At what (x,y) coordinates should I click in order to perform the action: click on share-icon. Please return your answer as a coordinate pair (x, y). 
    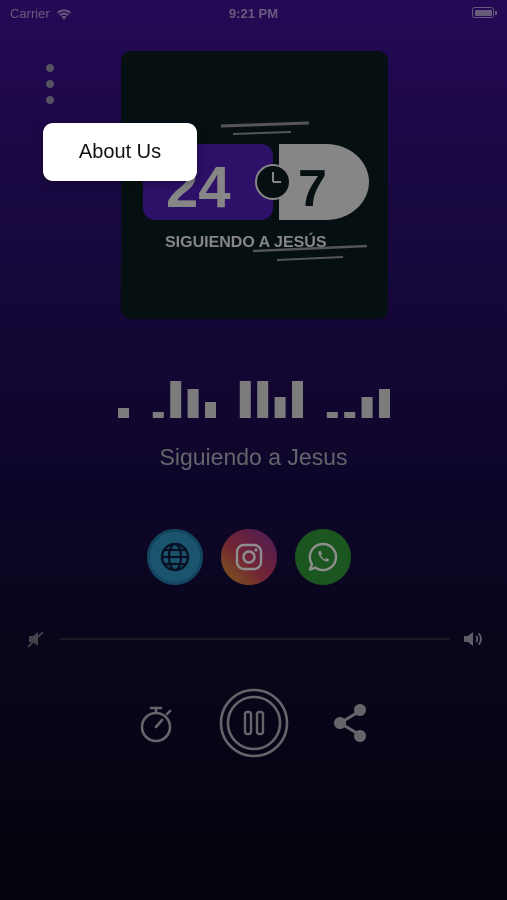
    Looking at the image, I should click on (350, 723).